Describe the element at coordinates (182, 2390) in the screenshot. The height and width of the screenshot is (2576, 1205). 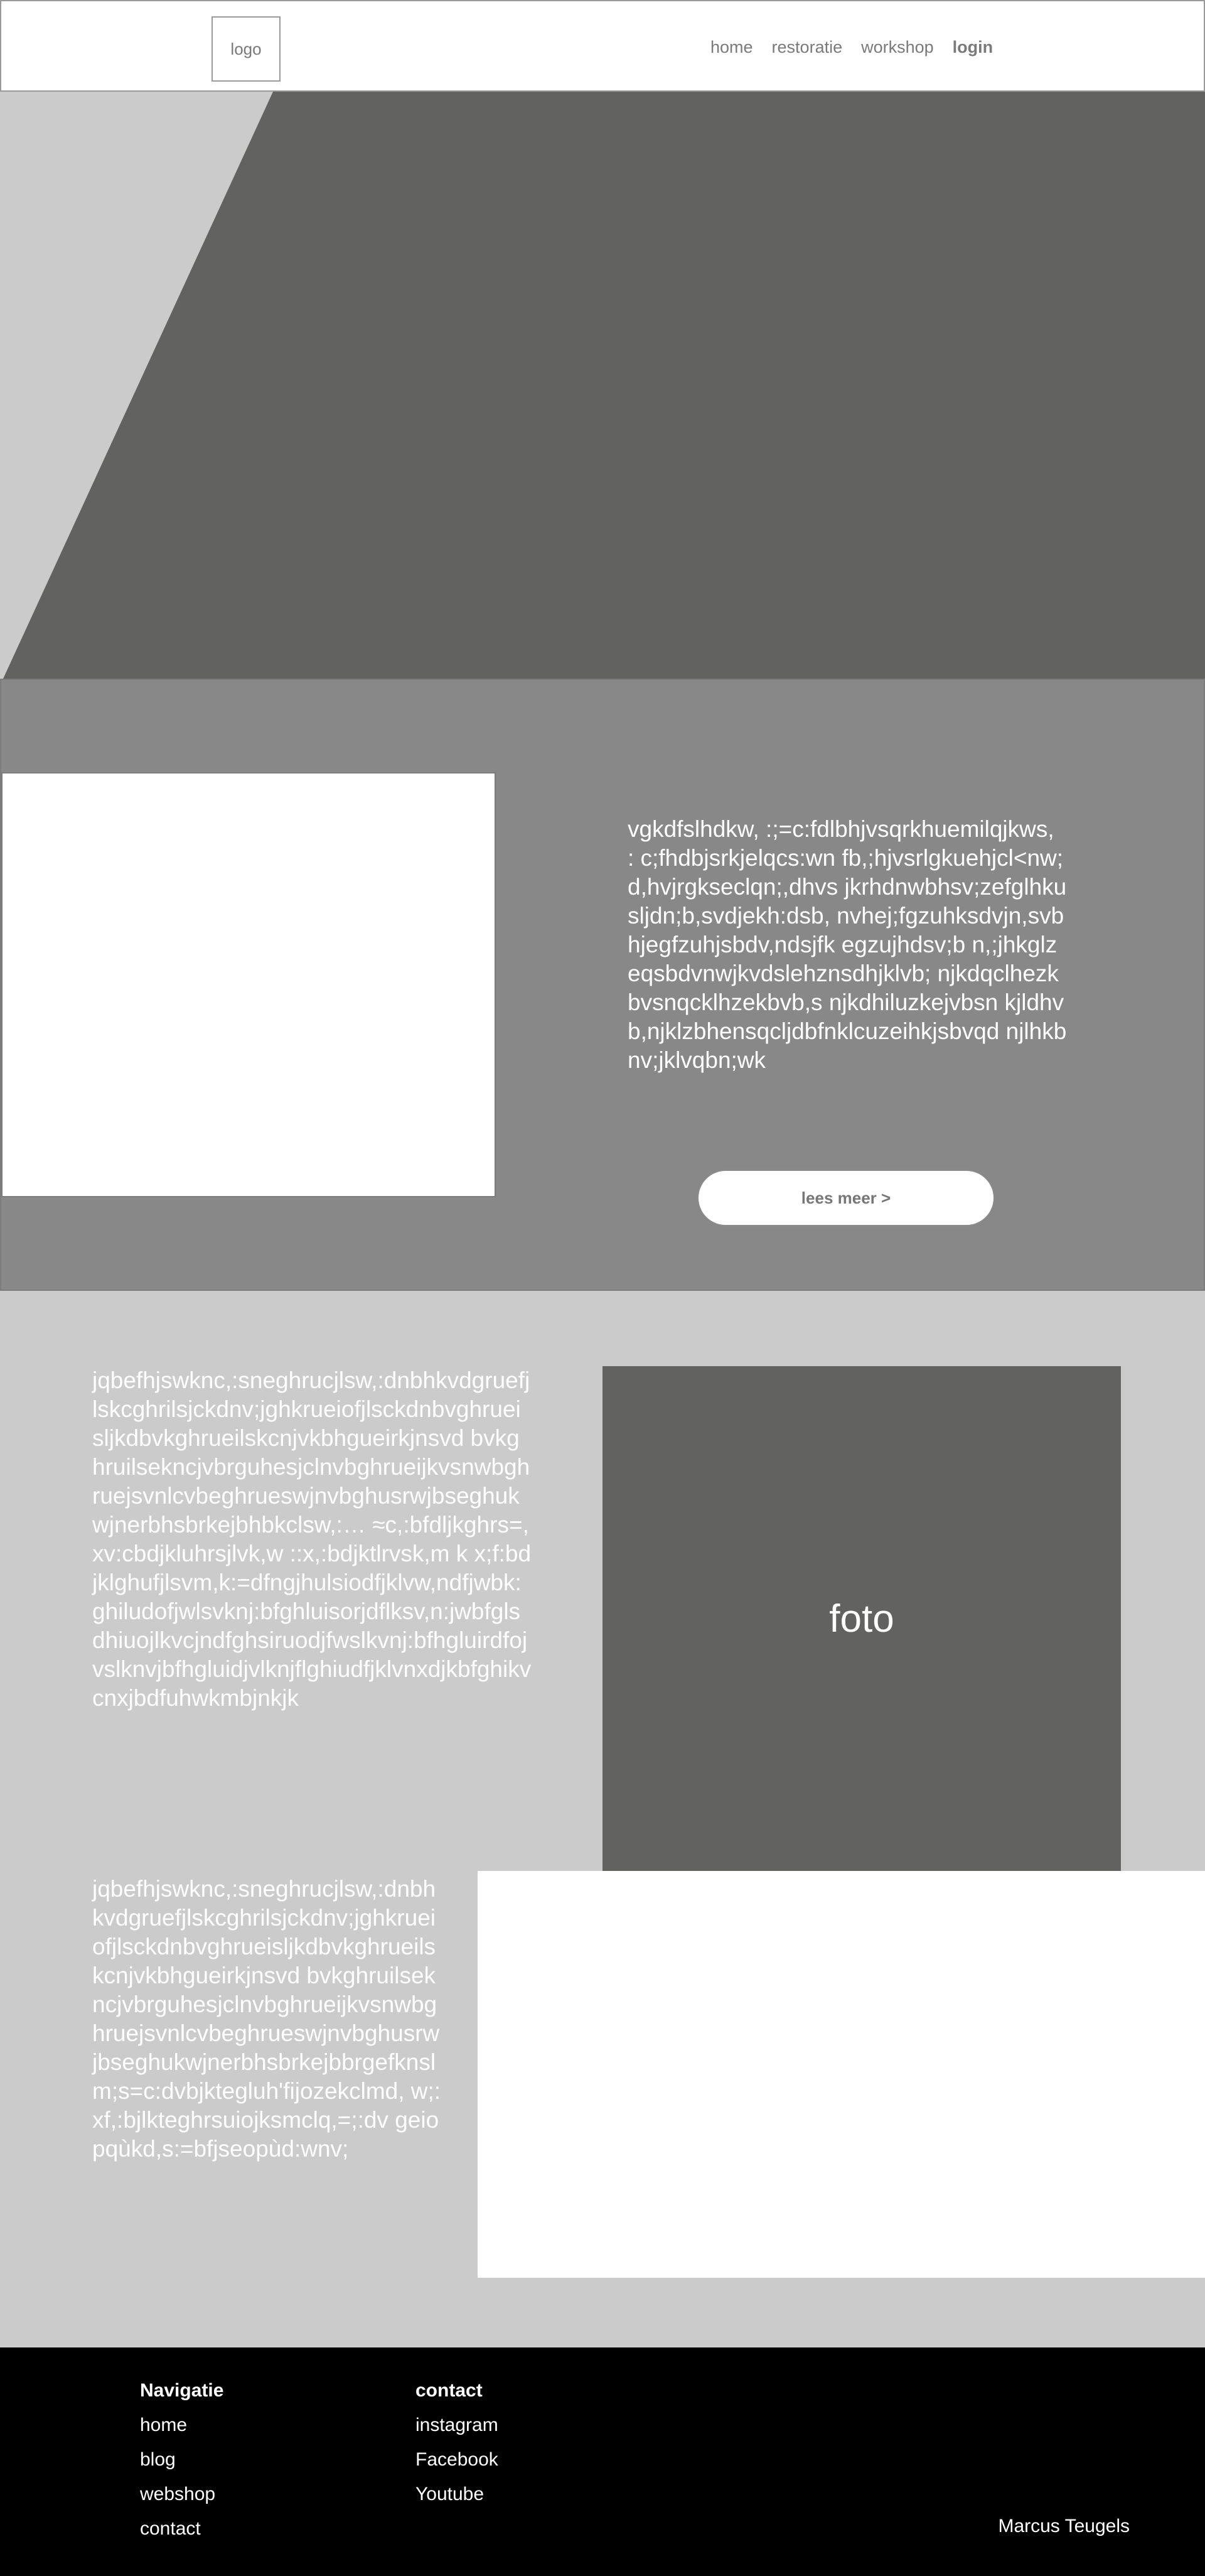
I see `footer-navigatie-title: Navigatie` at that location.